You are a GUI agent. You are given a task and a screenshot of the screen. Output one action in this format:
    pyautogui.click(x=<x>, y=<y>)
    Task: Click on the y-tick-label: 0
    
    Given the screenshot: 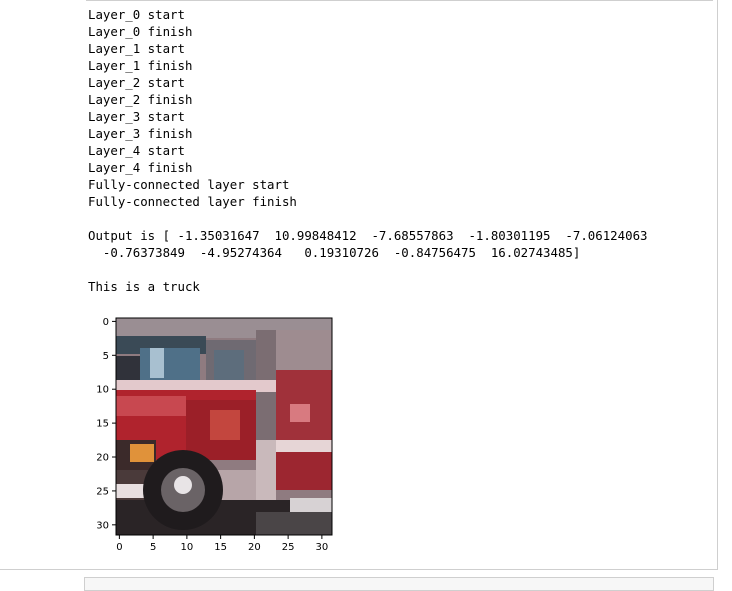 What is the action you would take?
    pyautogui.click(x=106, y=322)
    